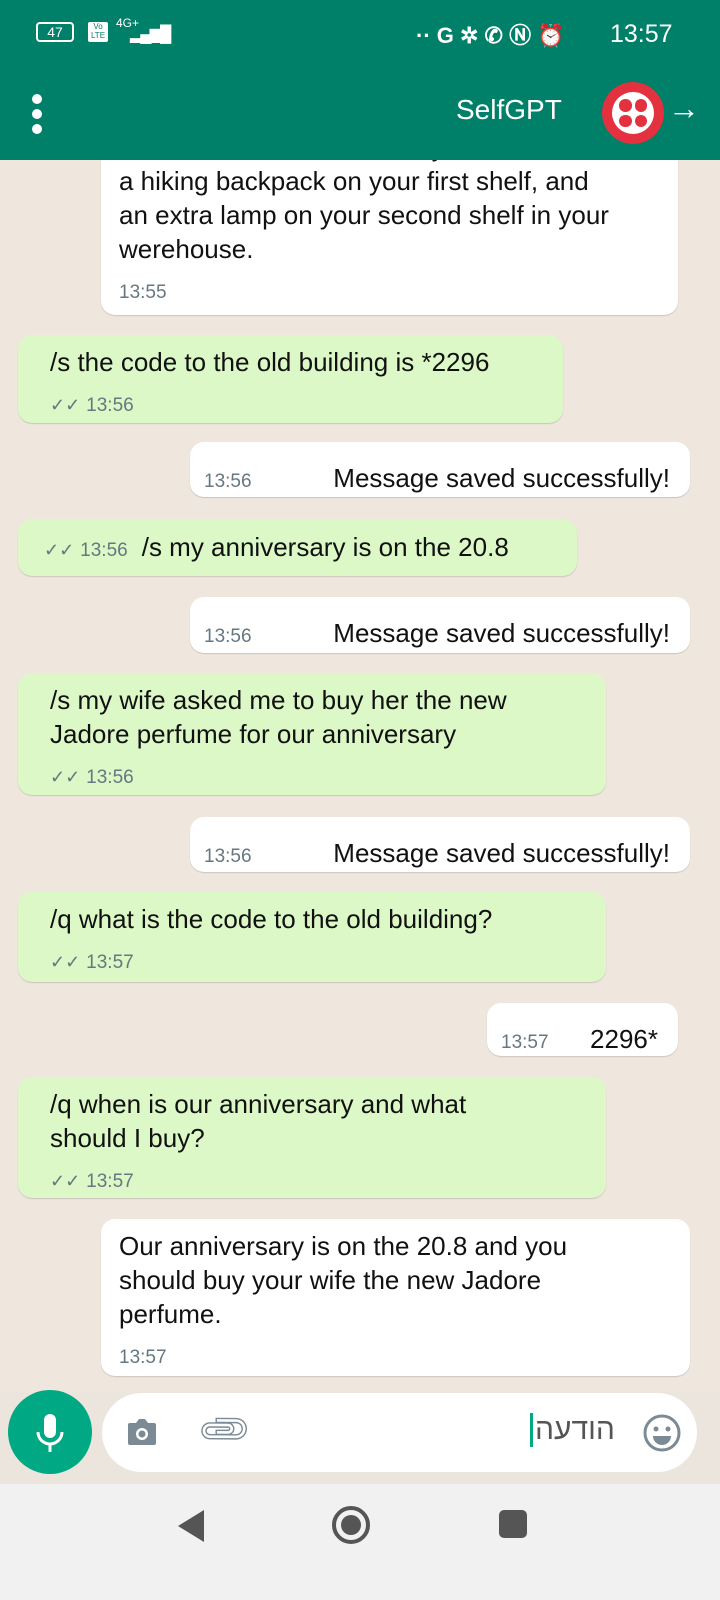 The image size is (720, 1600). What do you see at coordinates (360, 113) in the screenshot?
I see `chat-header: SelfGPT →` at bounding box center [360, 113].